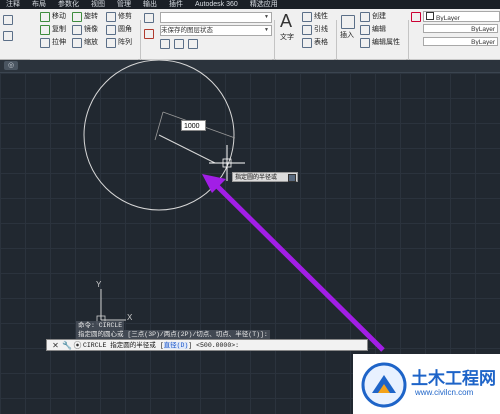  Describe the element at coordinates (173, 334) in the screenshot. I see `command-history-line: 指定圆的圆心或 [三点(3P)/两点(2P)/切点、切点、半径(T)]:` at that location.